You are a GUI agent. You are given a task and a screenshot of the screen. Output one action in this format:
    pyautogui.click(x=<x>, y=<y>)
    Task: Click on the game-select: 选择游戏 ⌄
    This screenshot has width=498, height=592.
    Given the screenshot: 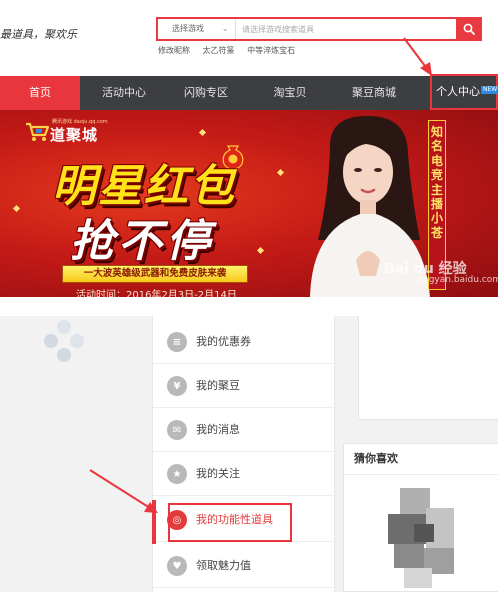 What is the action you would take?
    pyautogui.click(x=197, y=29)
    